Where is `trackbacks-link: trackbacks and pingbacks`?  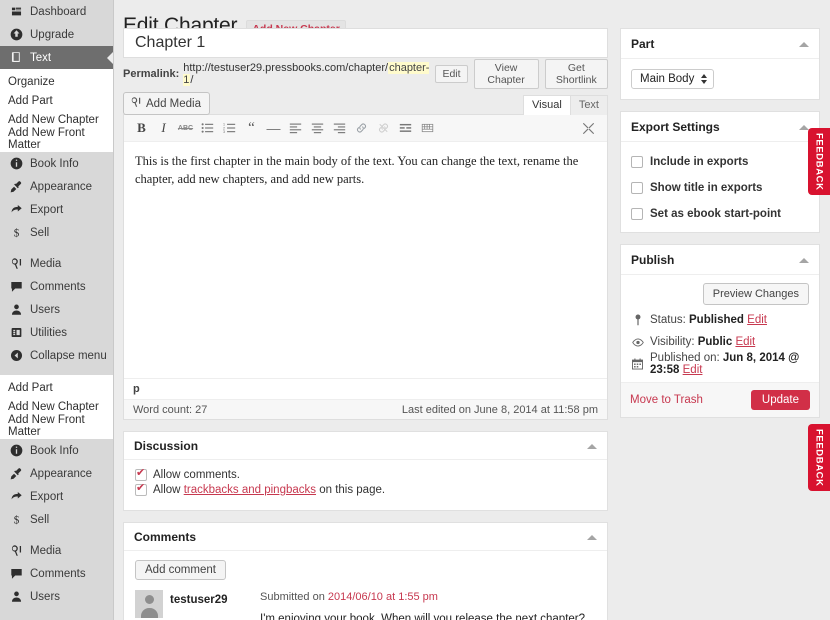 trackbacks-link: trackbacks and pingbacks is located at coordinates (250, 490).